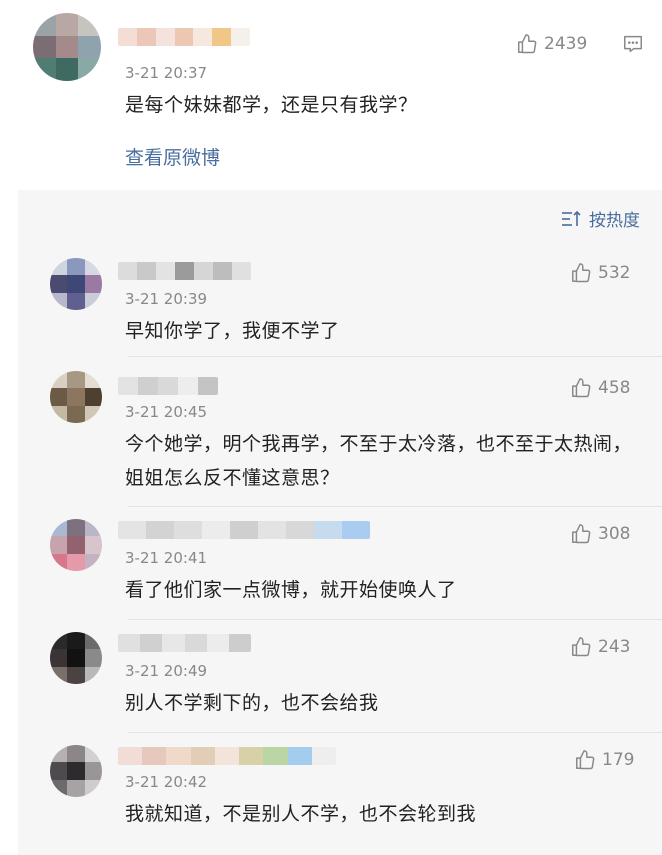 This screenshot has width=662, height=855. What do you see at coordinates (166, 299) in the screenshot?
I see `reply-time: 3-21 20:39` at bounding box center [166, 299].